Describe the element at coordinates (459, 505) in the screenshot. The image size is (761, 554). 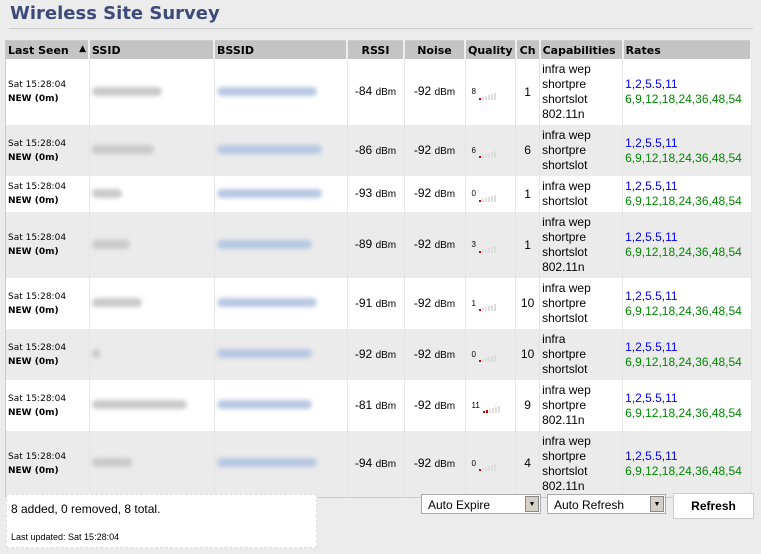
I see `auto-expire-value: Auto Expire` at that location.